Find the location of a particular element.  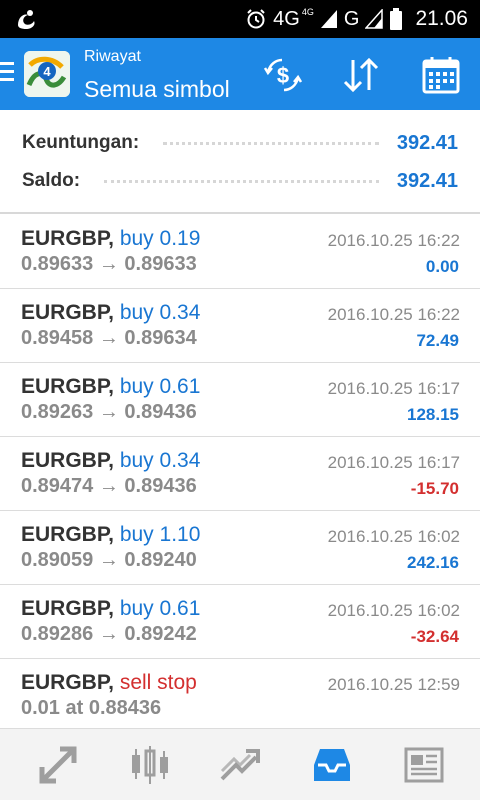

app-header: 4 Riwayat Semua simbol $ is located at coordinates (240, 74).